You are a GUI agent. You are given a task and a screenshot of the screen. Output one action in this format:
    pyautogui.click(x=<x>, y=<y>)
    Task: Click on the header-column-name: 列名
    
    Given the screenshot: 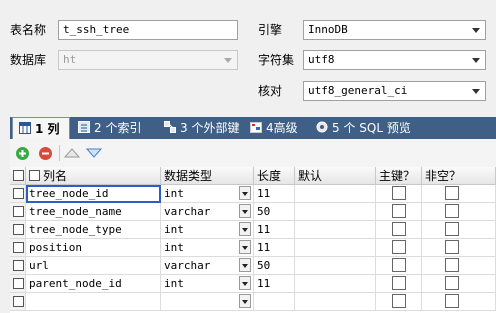 What is the action you would take?
    pyautogui.click(x=93, y=176)
    